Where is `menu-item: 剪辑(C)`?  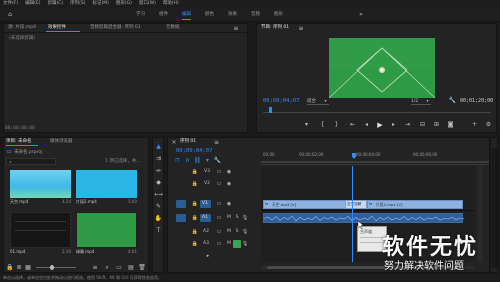
menu-item: 剪辑(C) is located at coordinates (55, 4).